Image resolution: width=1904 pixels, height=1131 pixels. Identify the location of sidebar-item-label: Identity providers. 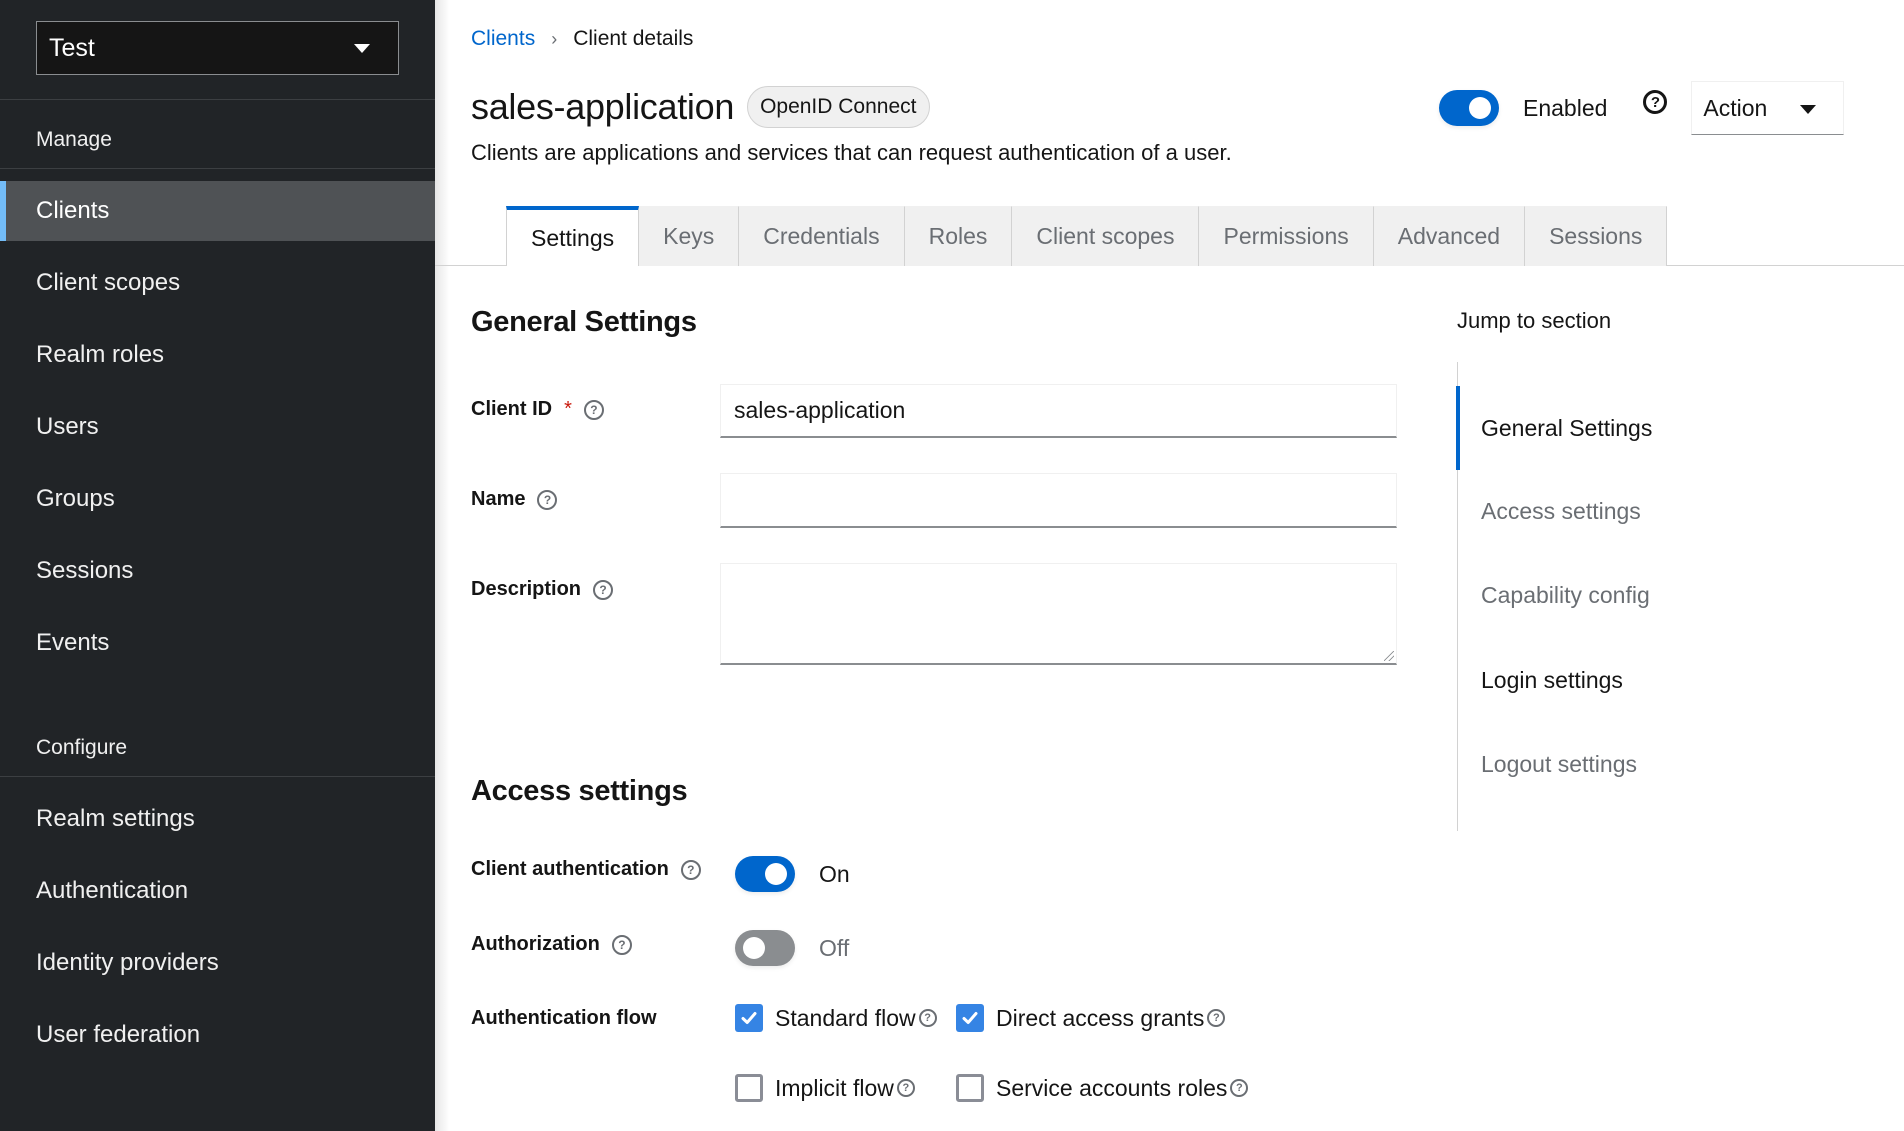
(127, 962).